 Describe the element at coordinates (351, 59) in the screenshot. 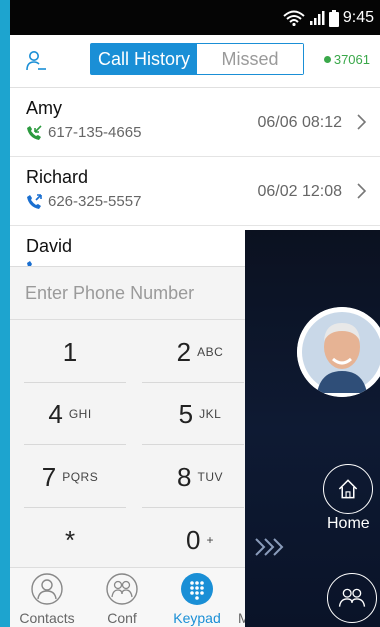

I see `online-count: 37061` at that location.